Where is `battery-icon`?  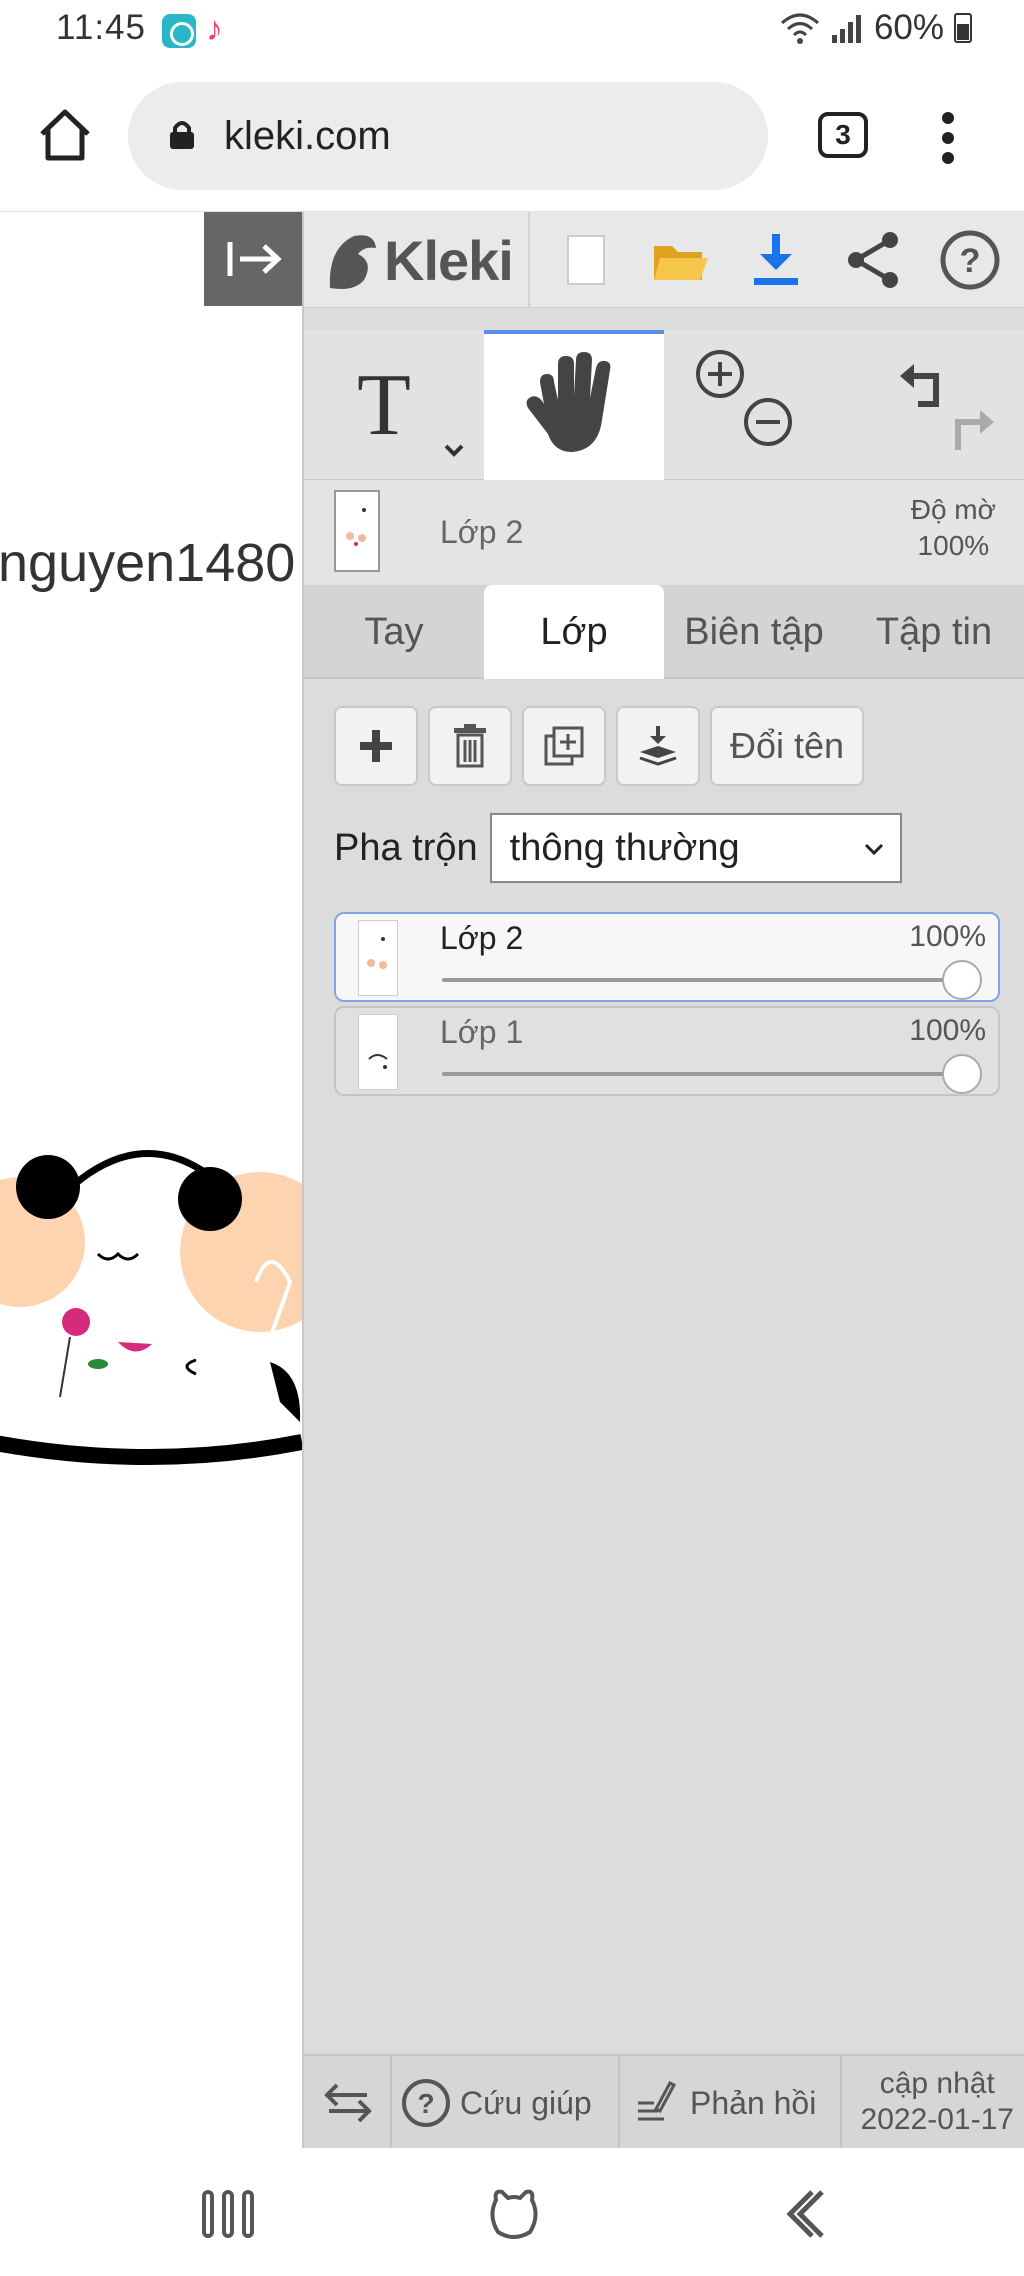
battery-icon is located at coordinates (963, 28).